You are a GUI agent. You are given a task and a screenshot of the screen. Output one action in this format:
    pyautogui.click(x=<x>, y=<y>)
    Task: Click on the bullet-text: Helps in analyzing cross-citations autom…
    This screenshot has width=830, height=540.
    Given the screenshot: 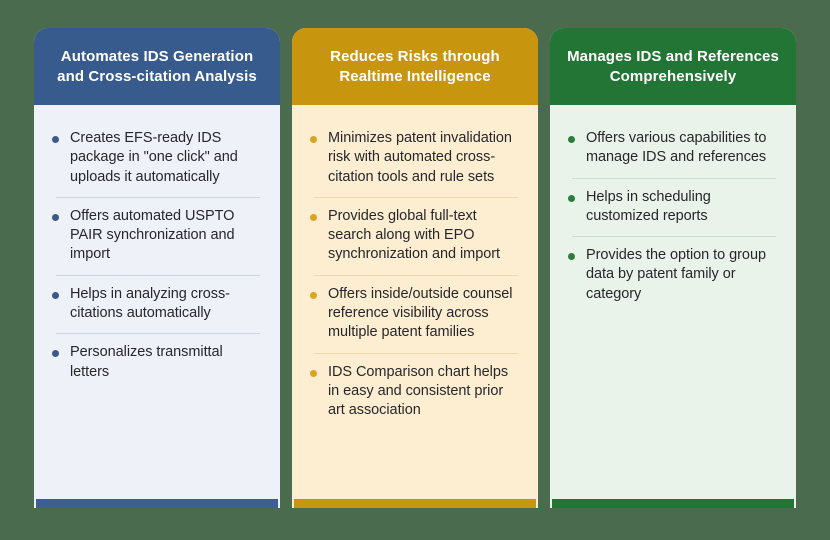 What is the action you would take?
    pyautogui.click(x=150, y=303)
    